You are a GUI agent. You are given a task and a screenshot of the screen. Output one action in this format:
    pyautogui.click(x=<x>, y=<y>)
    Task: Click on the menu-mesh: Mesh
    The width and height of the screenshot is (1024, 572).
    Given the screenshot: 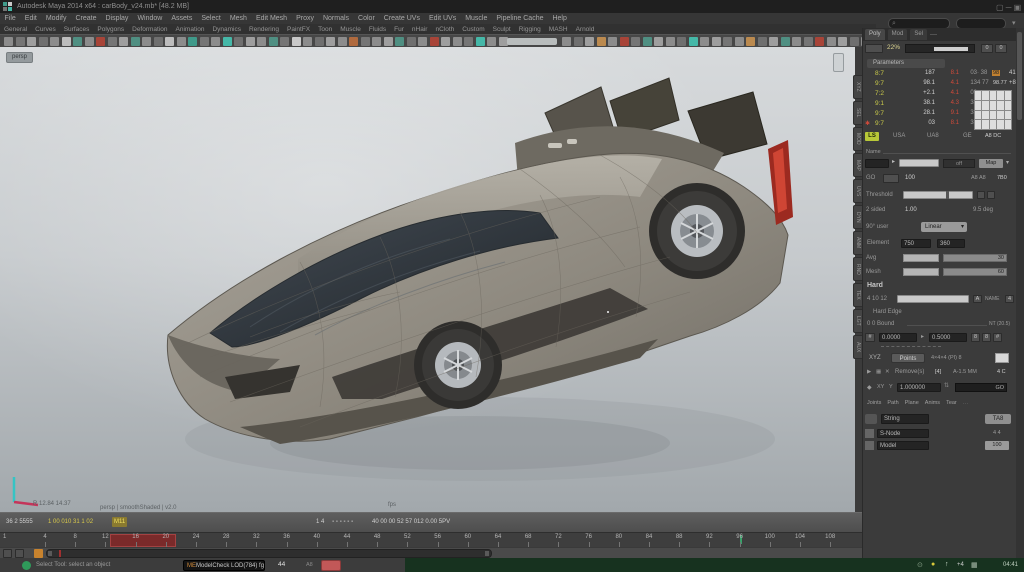 What is the action you would take?
    pyautogui.click(x=238, y=18)
    